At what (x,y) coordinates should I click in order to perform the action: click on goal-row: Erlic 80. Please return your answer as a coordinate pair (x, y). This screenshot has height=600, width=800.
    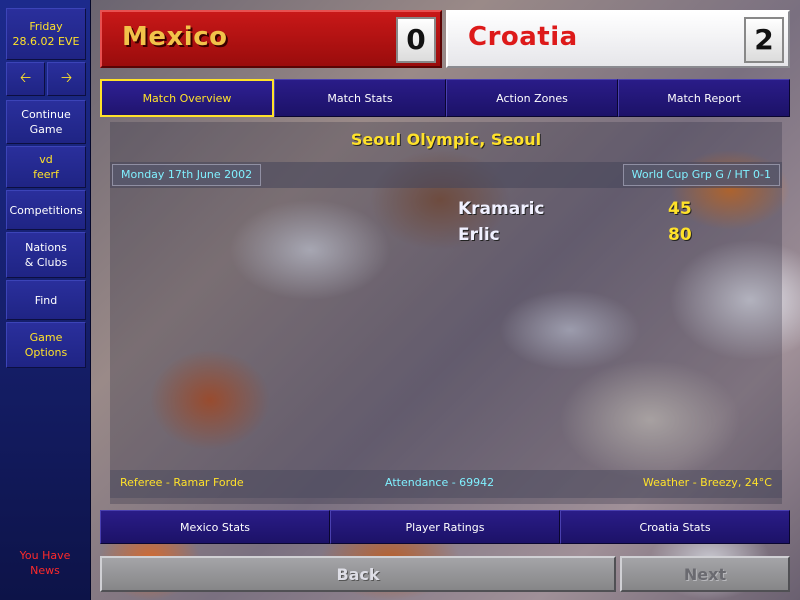
    Looking at the image, I should click on (588, 238).